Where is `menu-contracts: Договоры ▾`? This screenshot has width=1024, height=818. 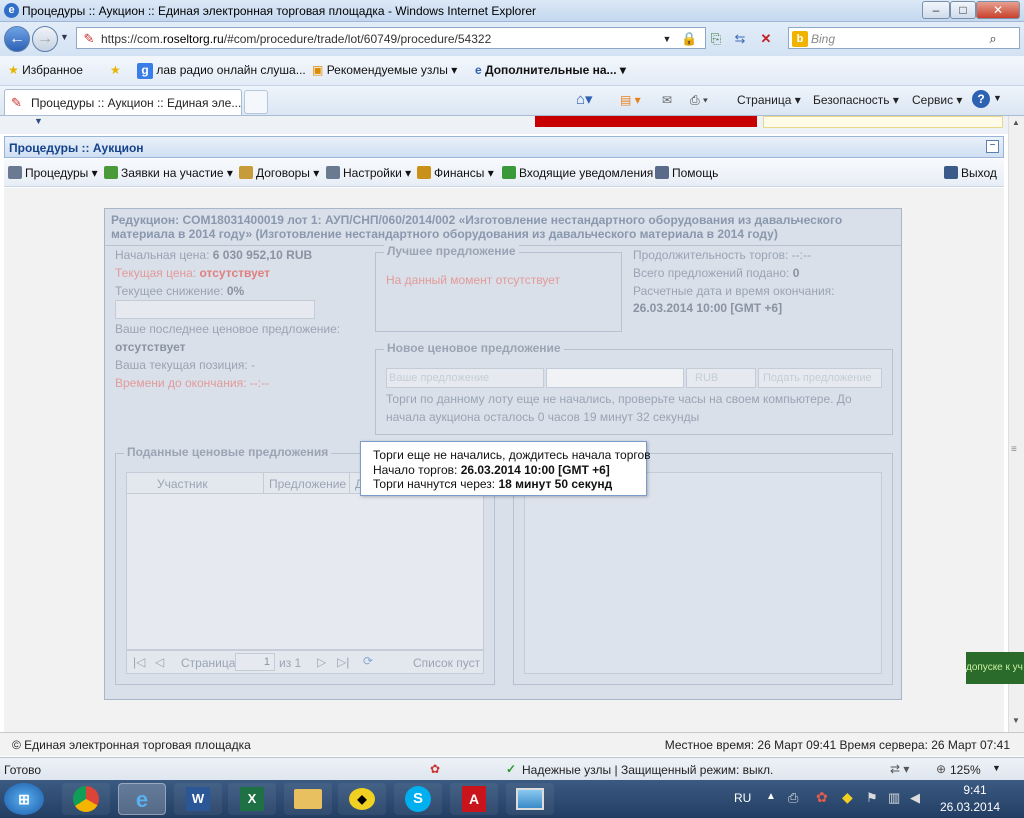 menu-contracts: Договоры ▾ is located at coordinates (279, 173).